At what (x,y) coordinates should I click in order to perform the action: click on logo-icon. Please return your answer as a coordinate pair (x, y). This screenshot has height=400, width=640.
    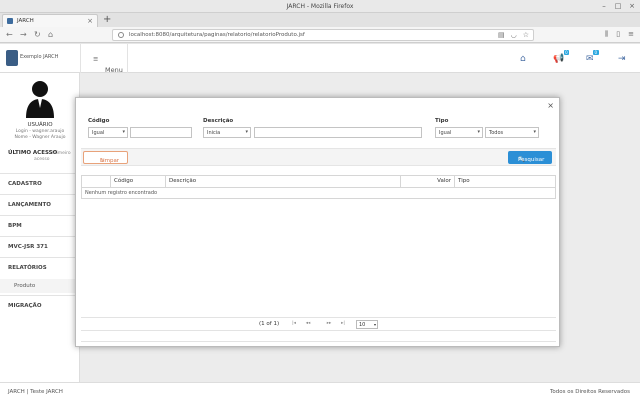
    Looking at the image, I should click on (12, 58).